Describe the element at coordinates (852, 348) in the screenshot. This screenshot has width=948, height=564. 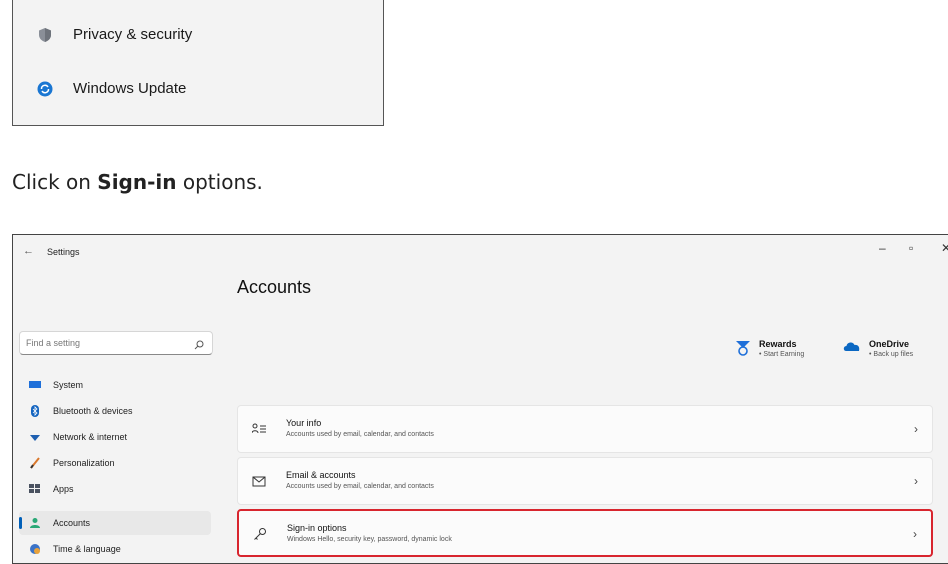
I see `cloud-icon` at that location.